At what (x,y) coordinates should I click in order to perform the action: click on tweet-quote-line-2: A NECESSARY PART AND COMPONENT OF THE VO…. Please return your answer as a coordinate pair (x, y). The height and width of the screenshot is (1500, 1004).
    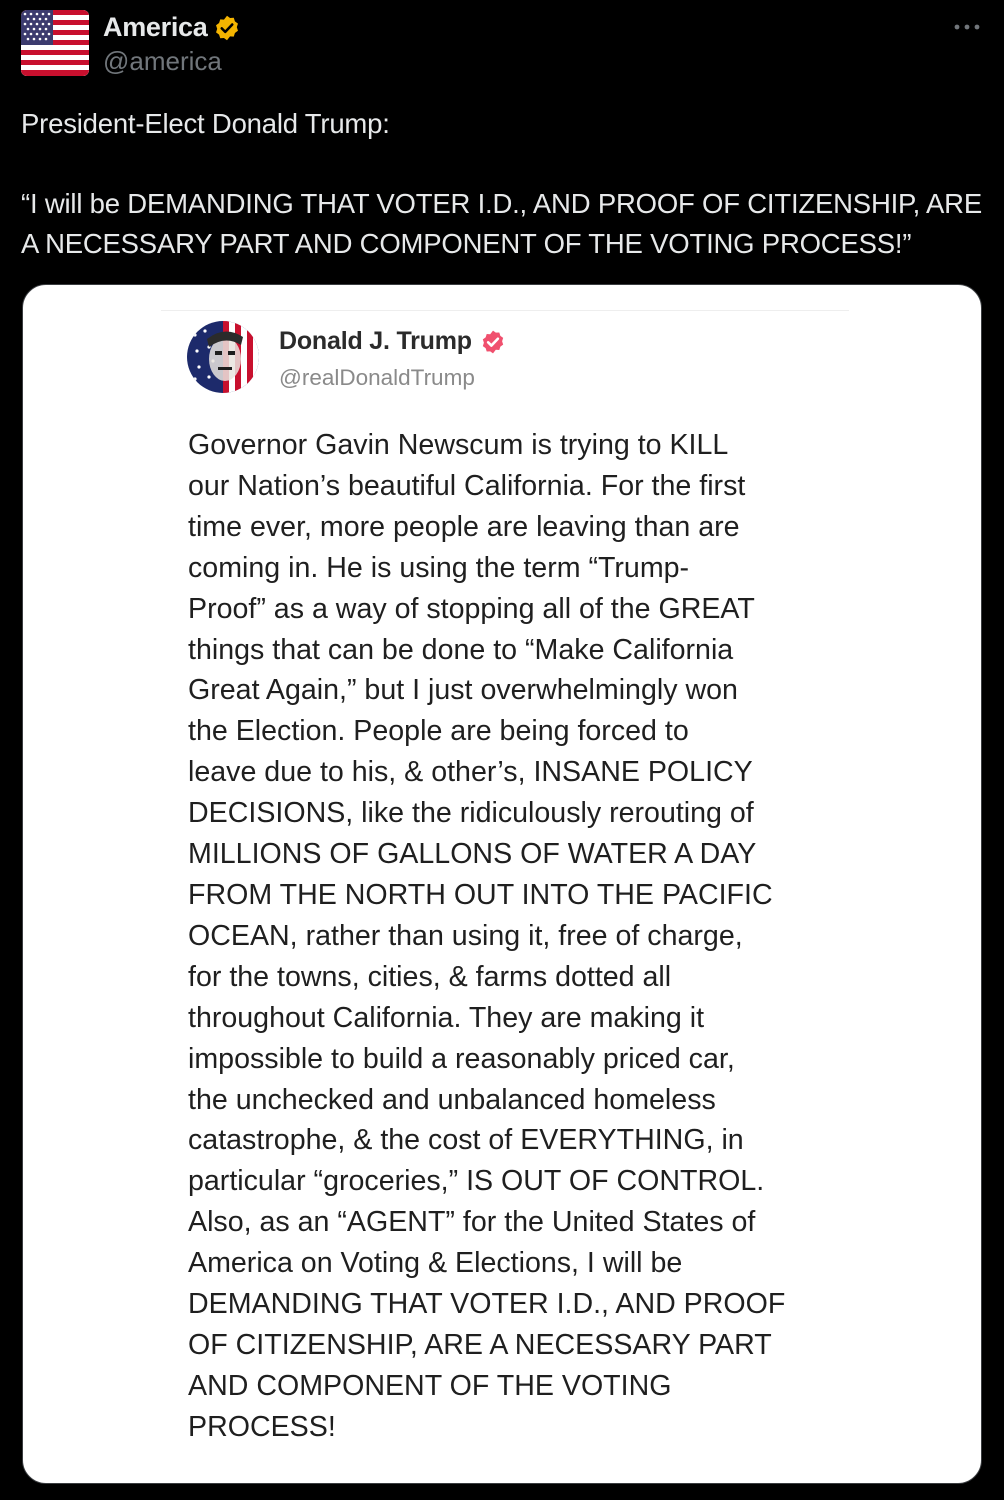
    Looking at the image, I should click on (466, 243).